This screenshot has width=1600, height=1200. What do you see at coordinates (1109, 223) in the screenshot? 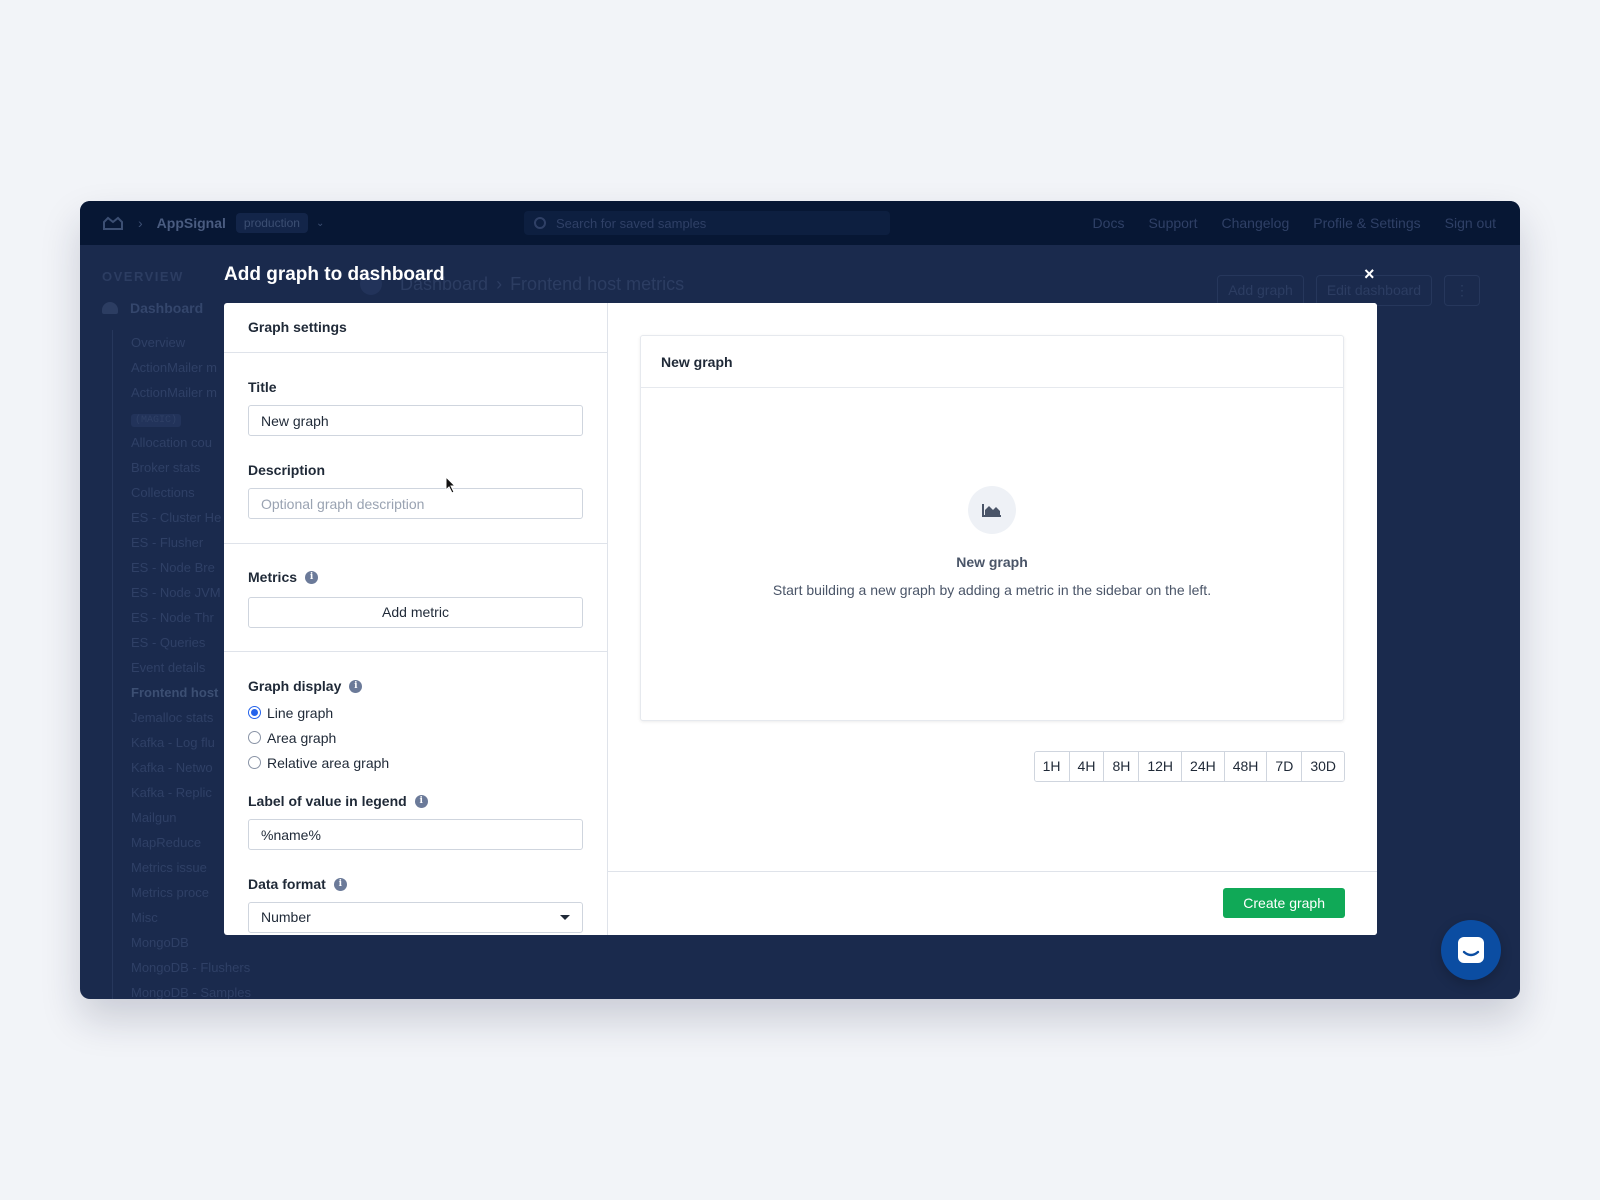
I see `nav-docs: Docs` at bounding box center [1109, 223].